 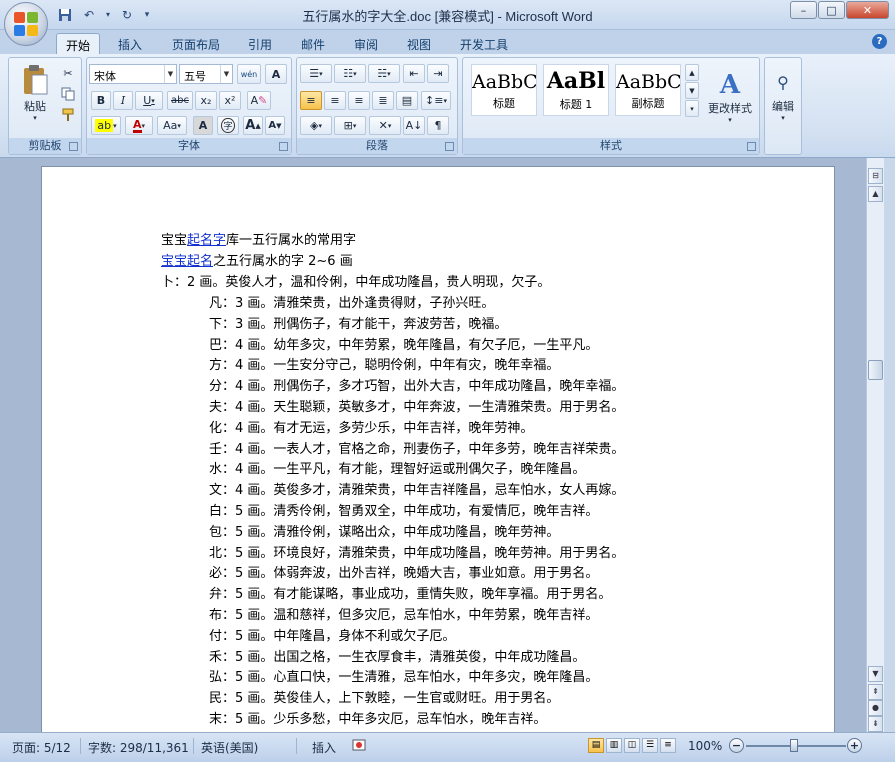 I want to click on tab-page-layout: 页面布局, so click(x=196, y=43).